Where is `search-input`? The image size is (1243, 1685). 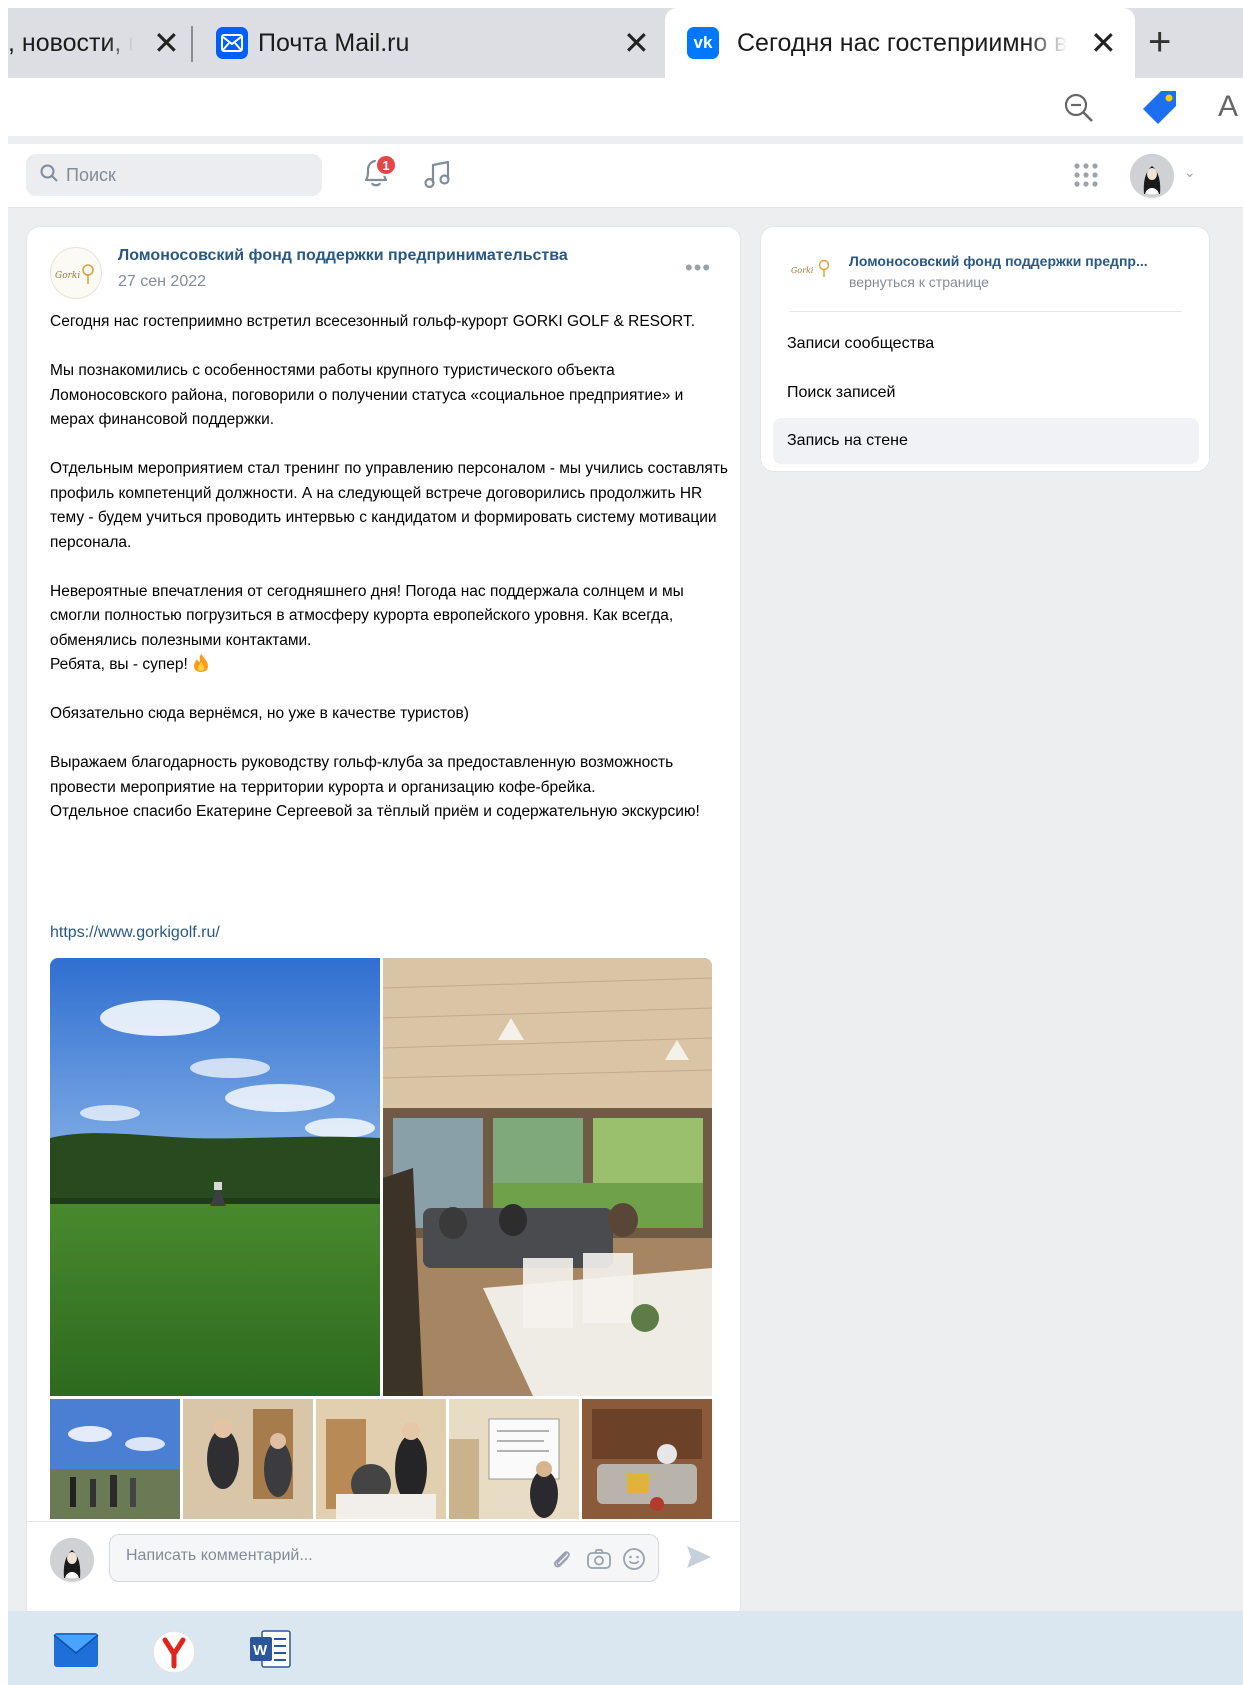 search-input is located at coordinates (186, 175).